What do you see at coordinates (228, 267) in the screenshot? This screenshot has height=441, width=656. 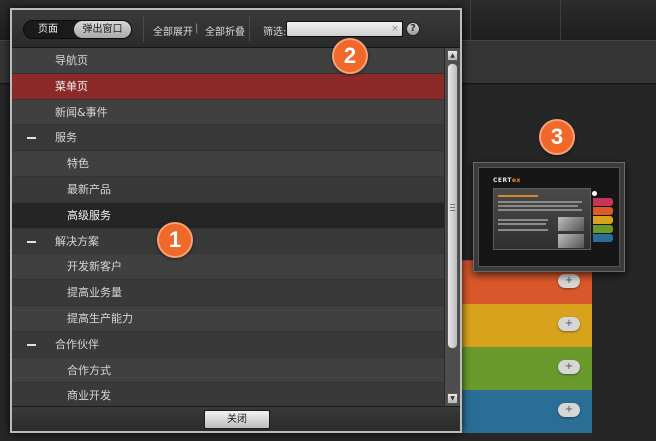 I see `tree-row: 开发新客户` at bounding box center [228, 267].